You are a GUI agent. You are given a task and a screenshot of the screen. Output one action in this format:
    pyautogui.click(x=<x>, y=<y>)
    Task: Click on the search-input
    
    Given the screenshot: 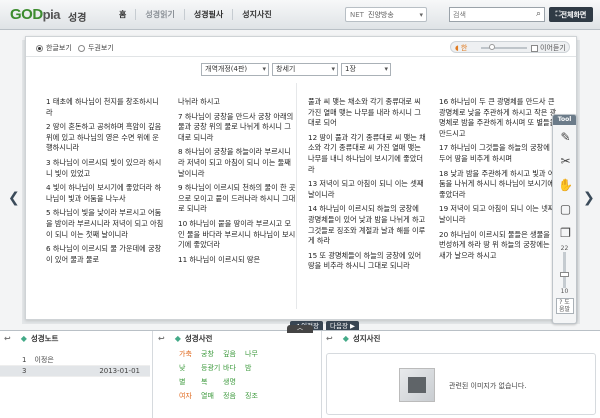 What is the action you would take?
    pyautogui.click(x=489, y=14)
    